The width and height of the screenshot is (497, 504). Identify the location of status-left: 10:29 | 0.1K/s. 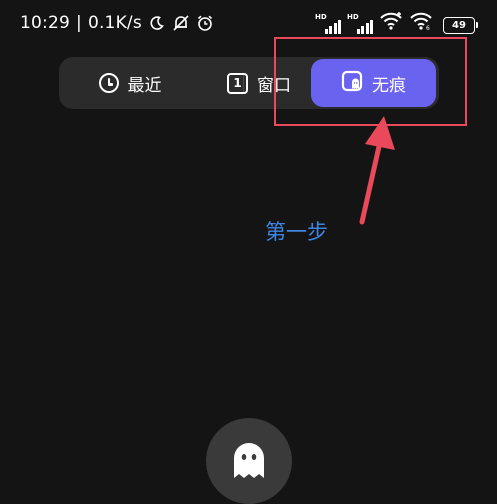
(117, 23).